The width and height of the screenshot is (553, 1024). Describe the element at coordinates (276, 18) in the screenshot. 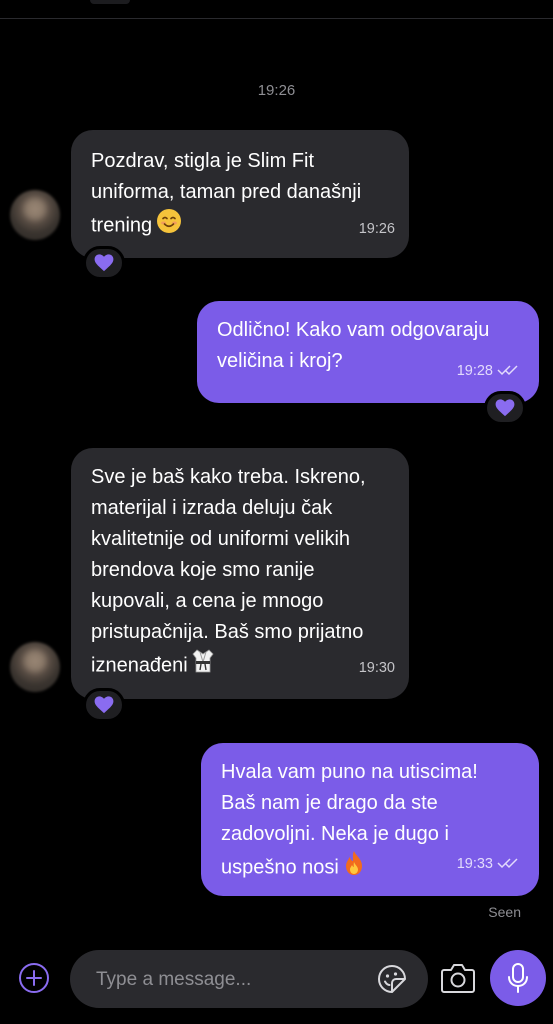

I see `header-divider` at that location.